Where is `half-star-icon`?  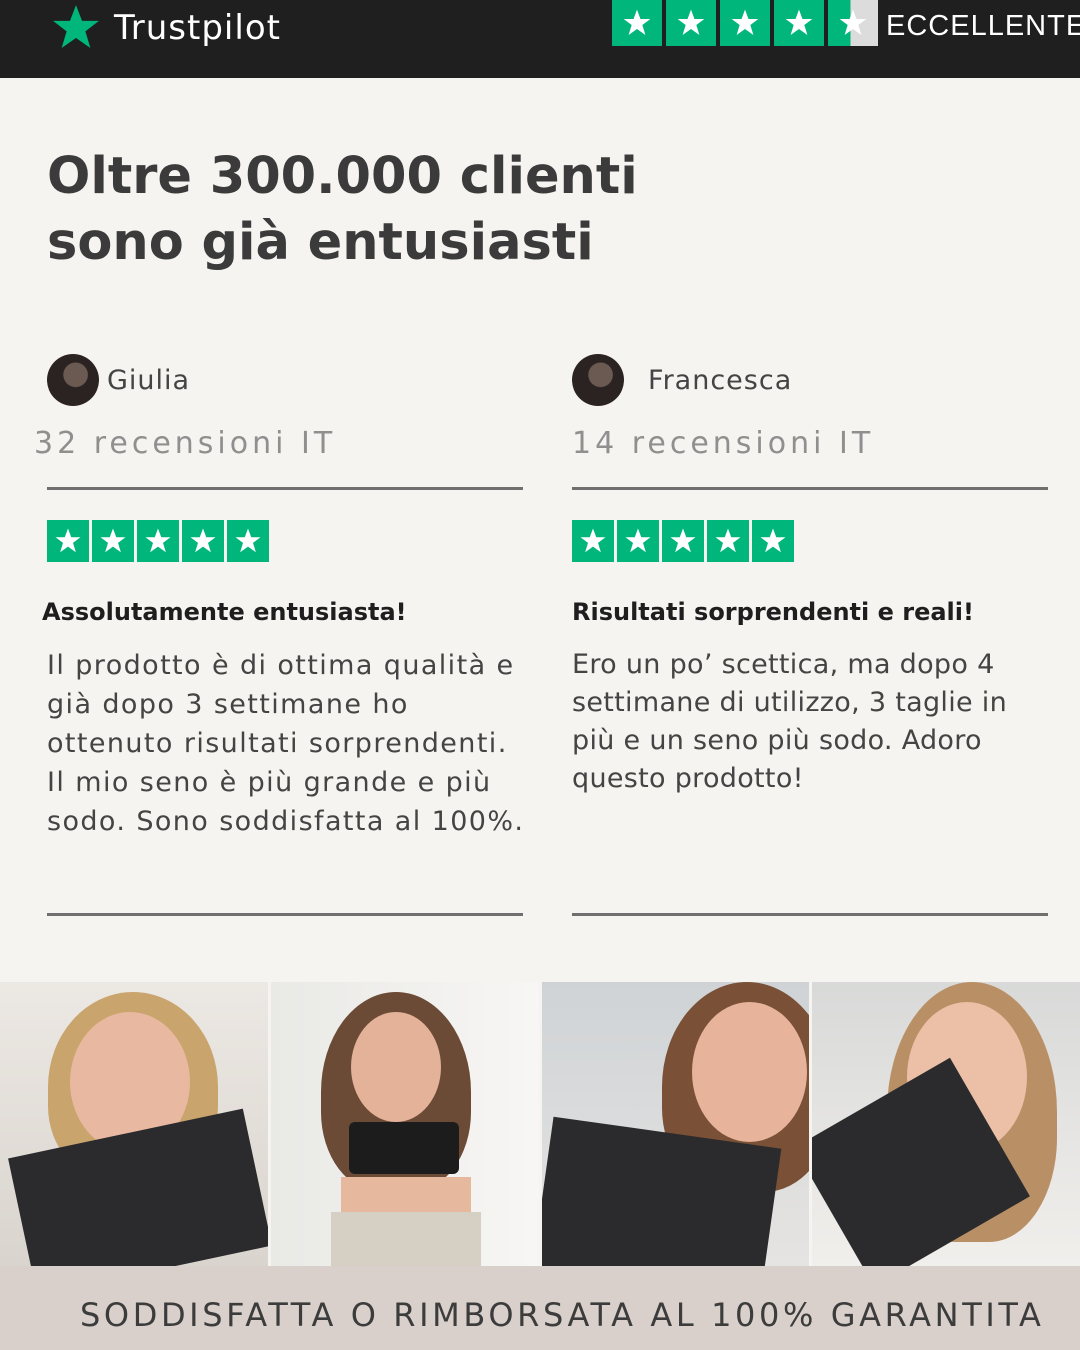 half-star-icon is located at coordinates (853, 23).